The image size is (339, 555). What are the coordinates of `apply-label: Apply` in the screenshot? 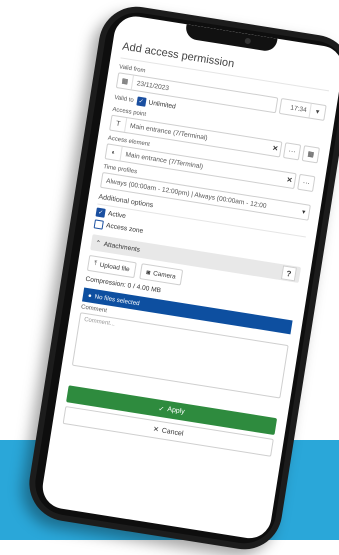 It's located at (176, 411).